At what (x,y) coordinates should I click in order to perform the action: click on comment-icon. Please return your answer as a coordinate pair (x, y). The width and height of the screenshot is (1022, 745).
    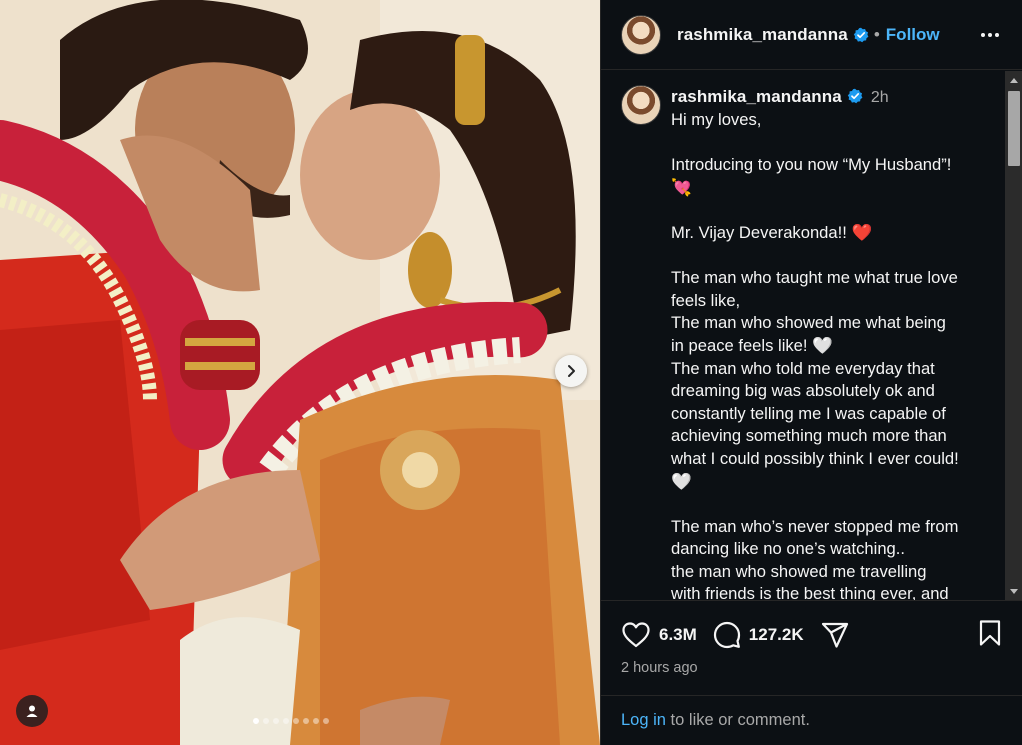
    Looking at the image, I should click on (726, 635).